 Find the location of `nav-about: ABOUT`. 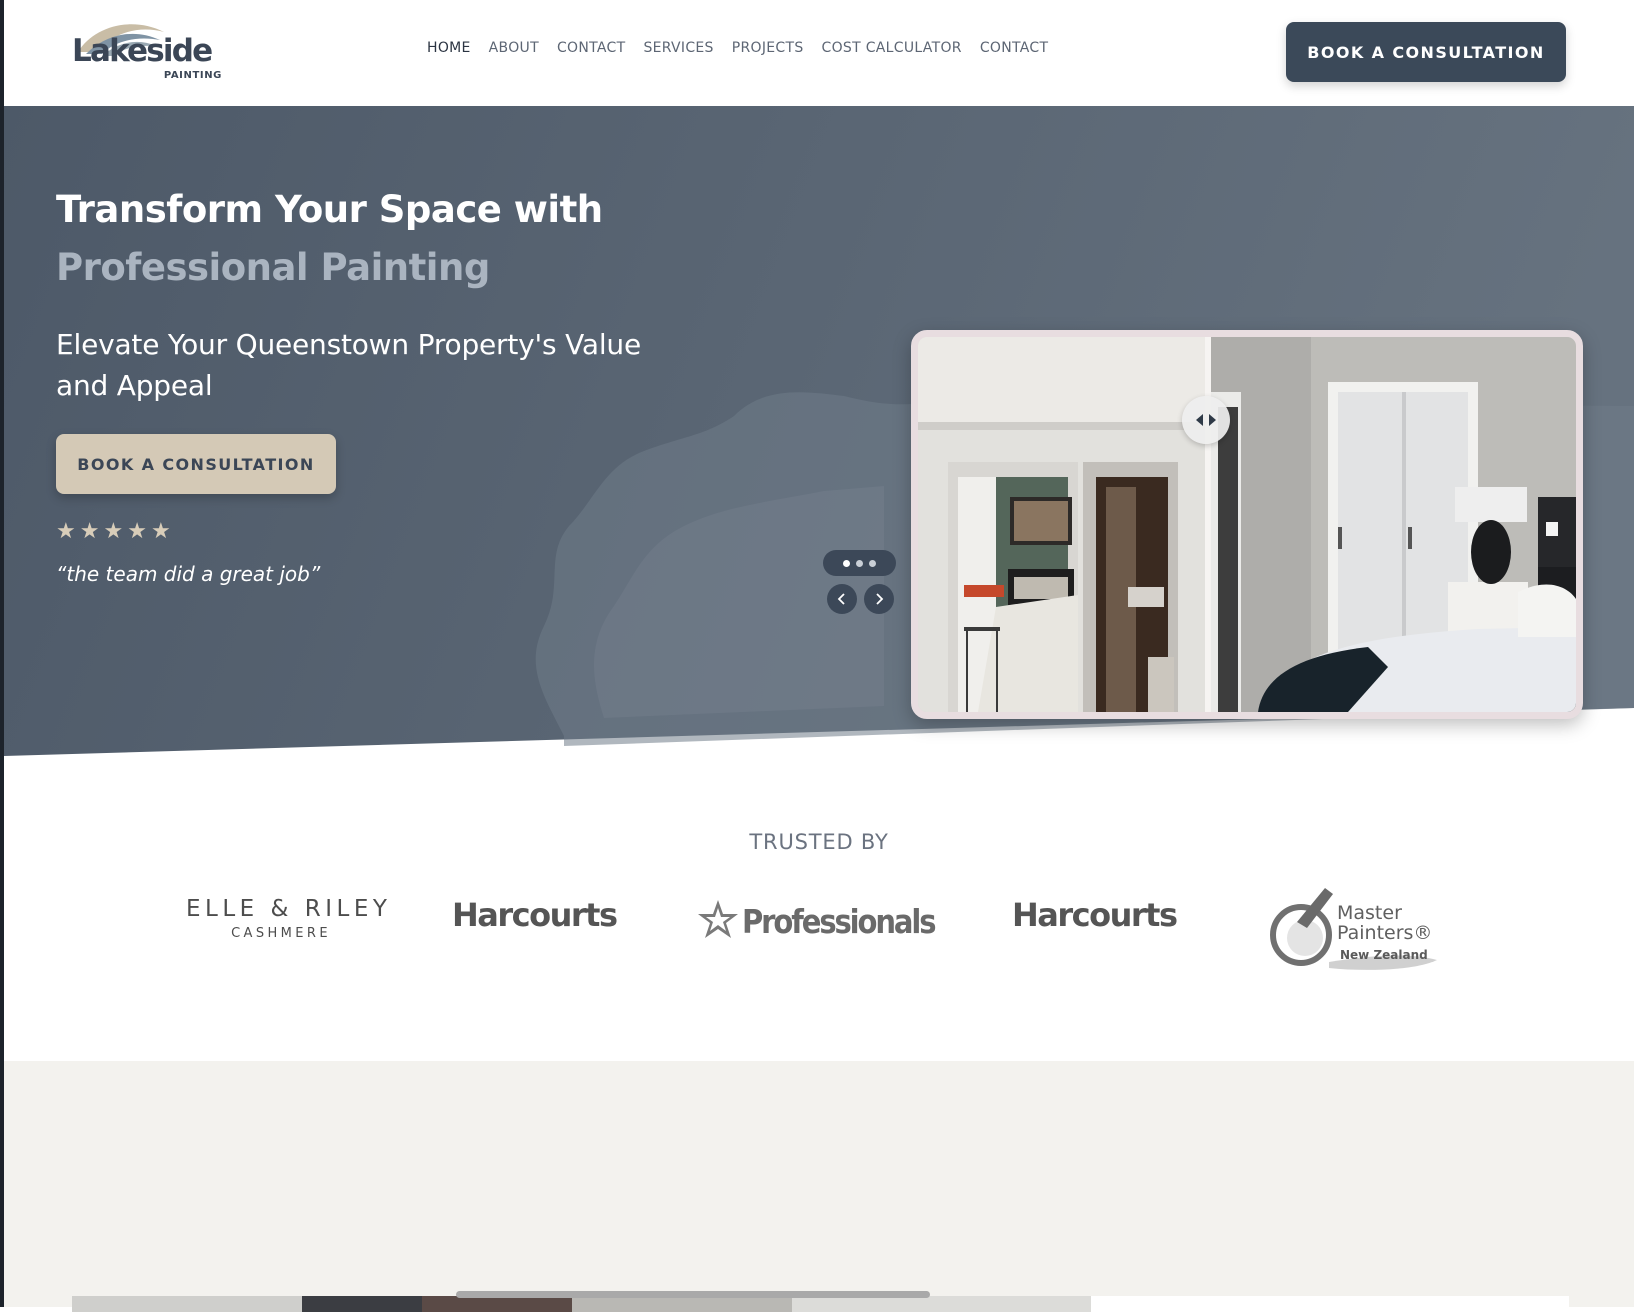

nav-about: ABOUT is located at coordinates (514, 48).